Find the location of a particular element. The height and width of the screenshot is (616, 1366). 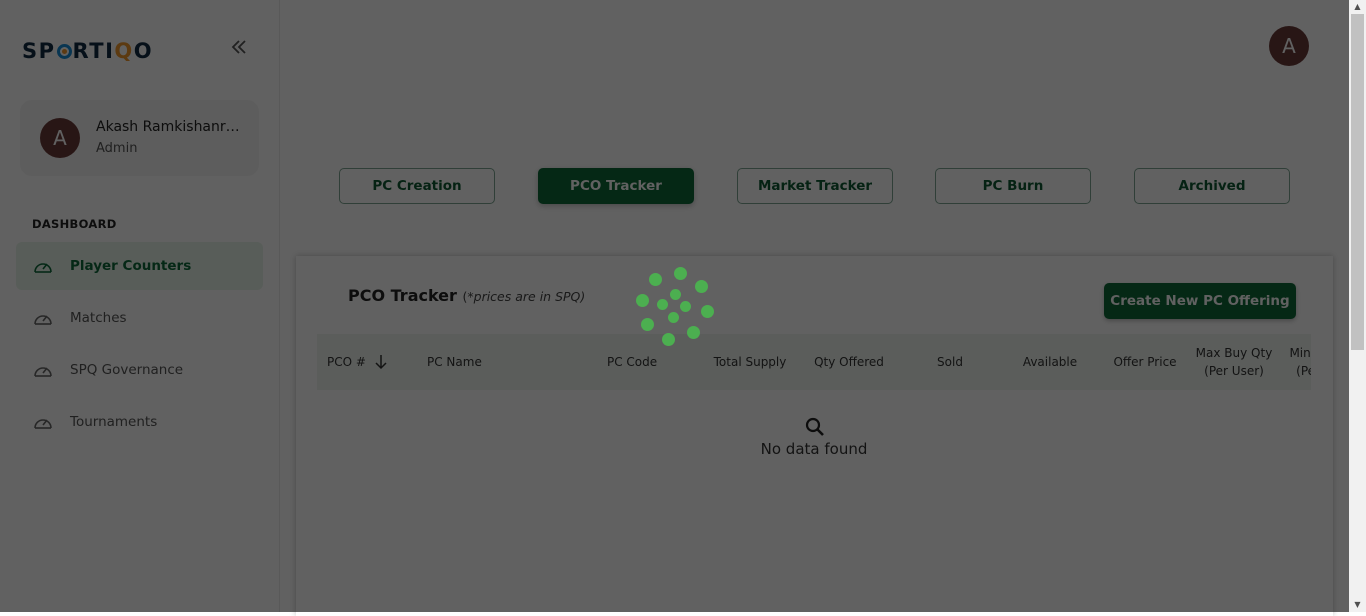

scroll-up-arrow-icon: ▲ is located at coordinates (1357, 7).